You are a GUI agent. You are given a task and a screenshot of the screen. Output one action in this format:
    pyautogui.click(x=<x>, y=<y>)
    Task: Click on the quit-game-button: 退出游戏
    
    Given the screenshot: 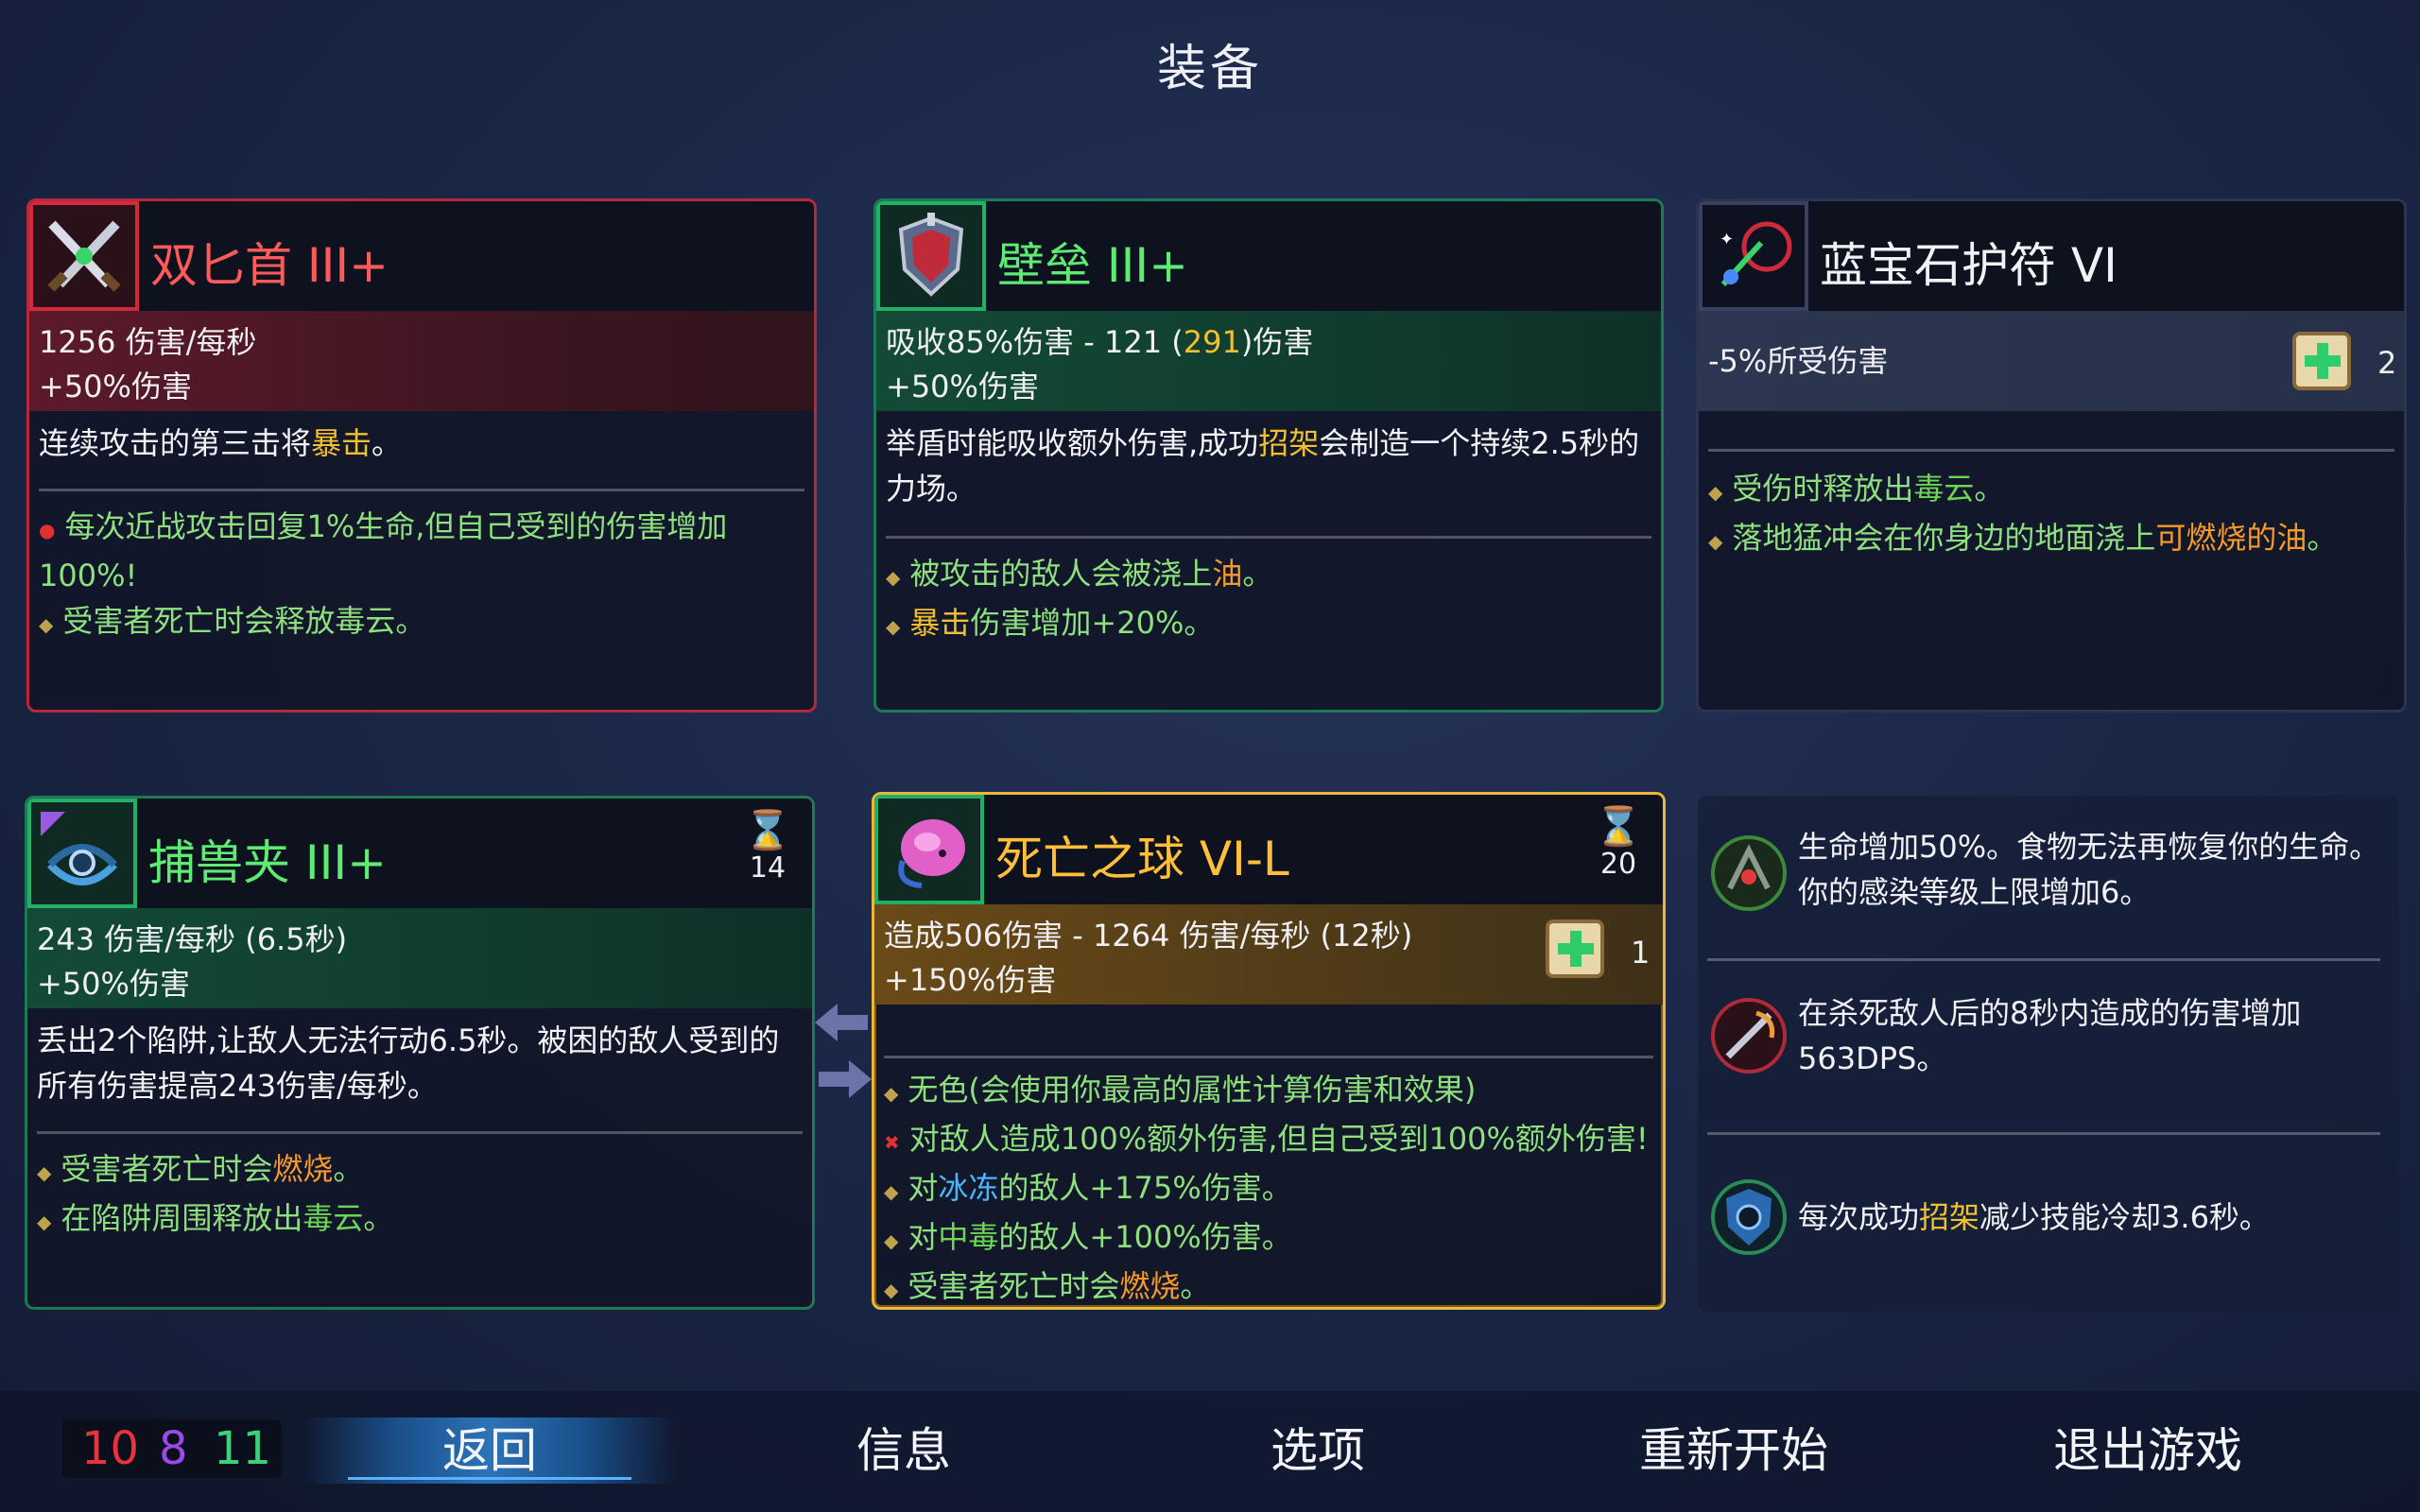 What is the action you would take?
    pyautogui.click(x=2148, y=1451)
    